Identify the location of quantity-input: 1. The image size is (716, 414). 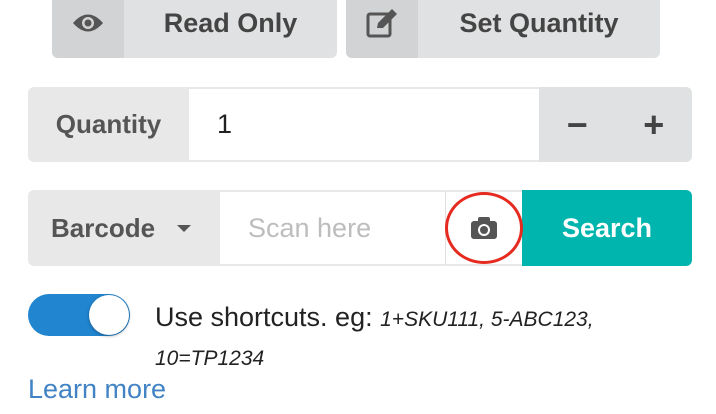
(364, 124).